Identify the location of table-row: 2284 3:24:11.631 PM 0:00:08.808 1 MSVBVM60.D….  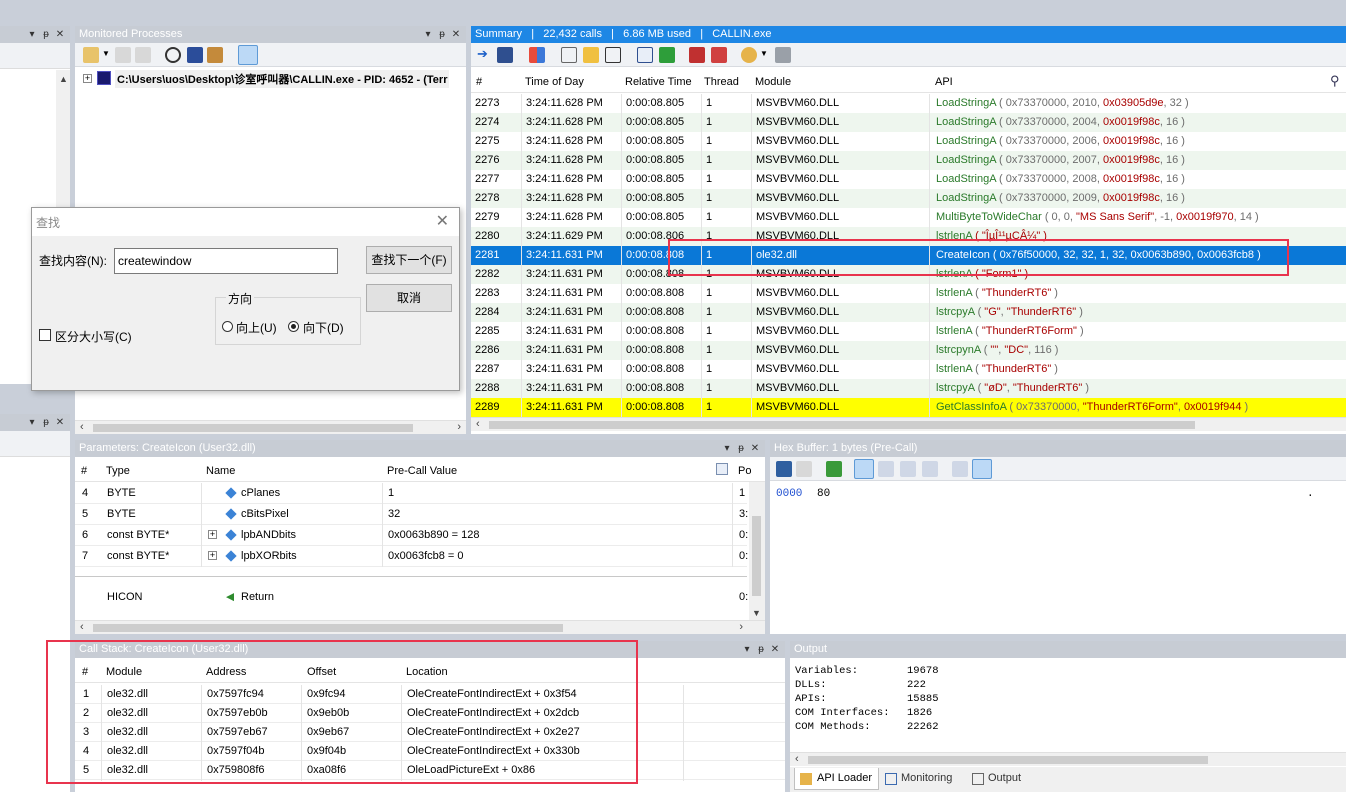
(908, 312).